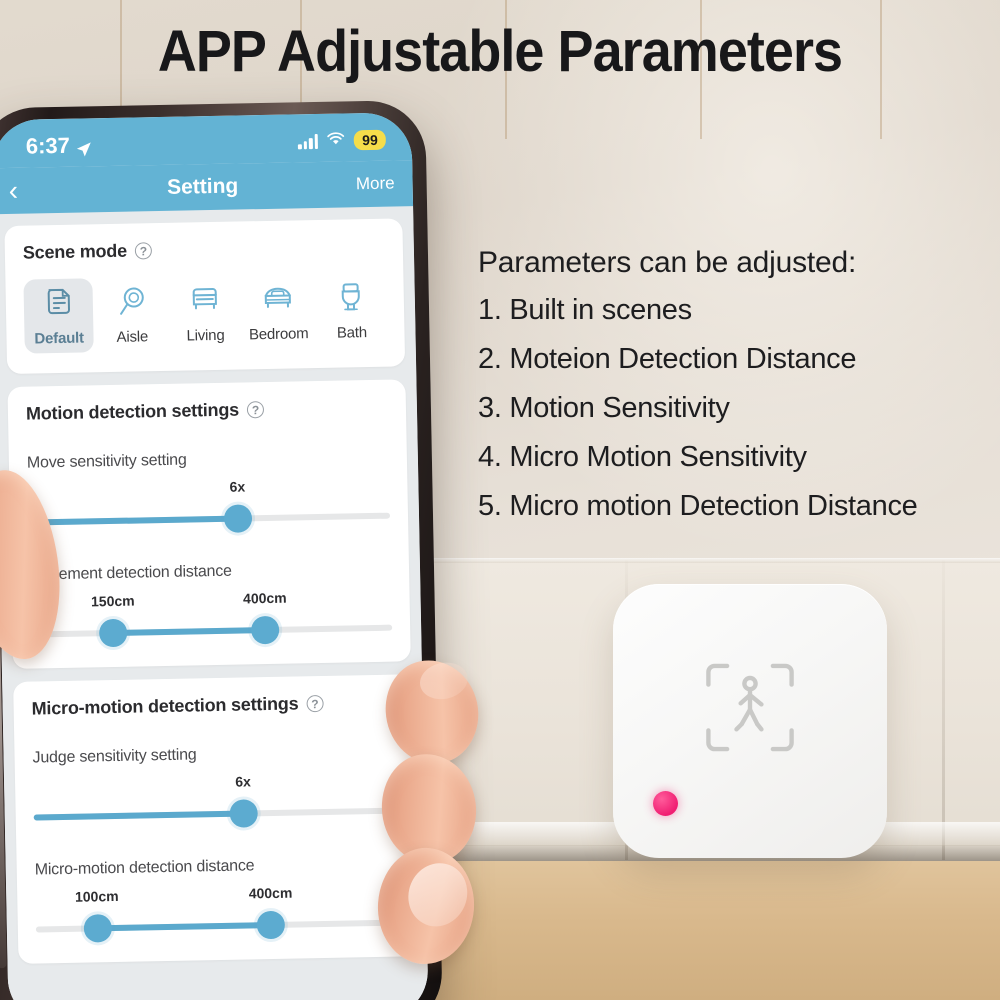  What do you see at coordinates (336, 140) in the screenshot?
I see `wifi-icon` at bounding box center [336, 140].